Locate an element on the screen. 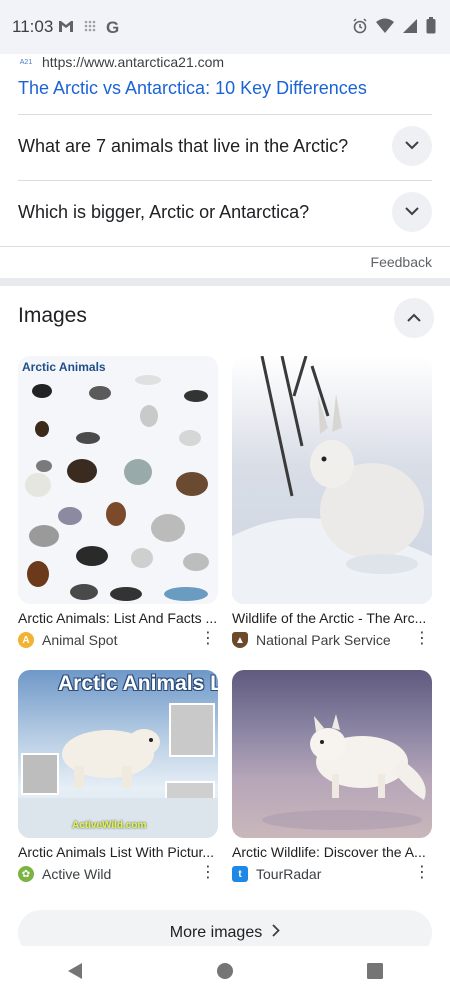  collapse-images-button is located at coordinates (414, 318).